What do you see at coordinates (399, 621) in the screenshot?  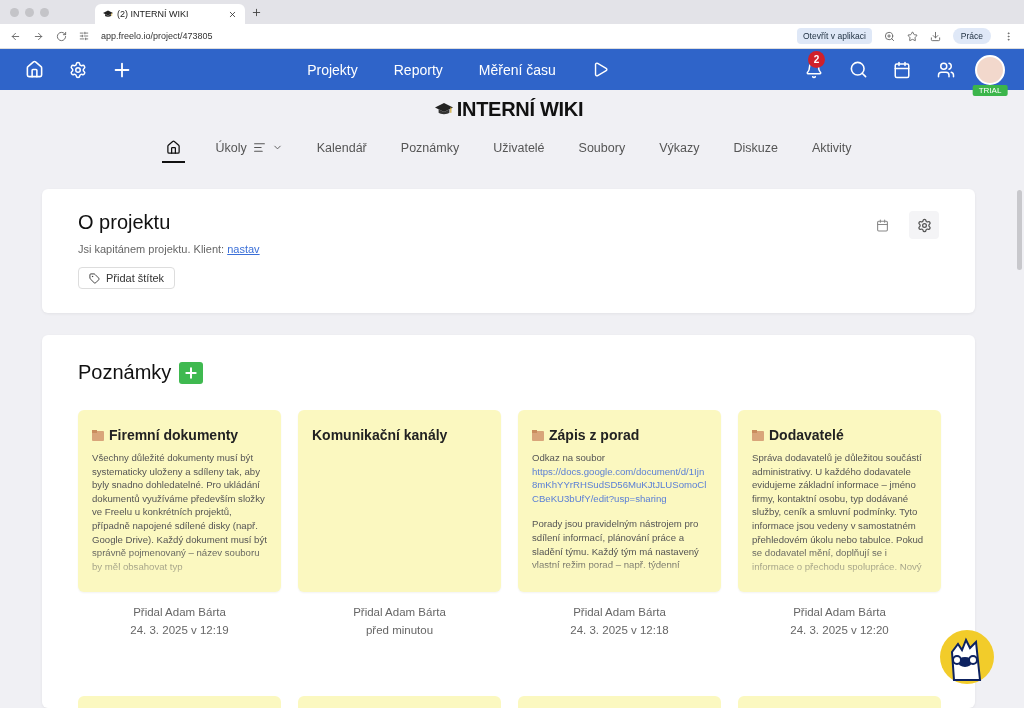 I see `note-meta: Přidal Adam Bárta před minutou` at bounding box center [399, 621].